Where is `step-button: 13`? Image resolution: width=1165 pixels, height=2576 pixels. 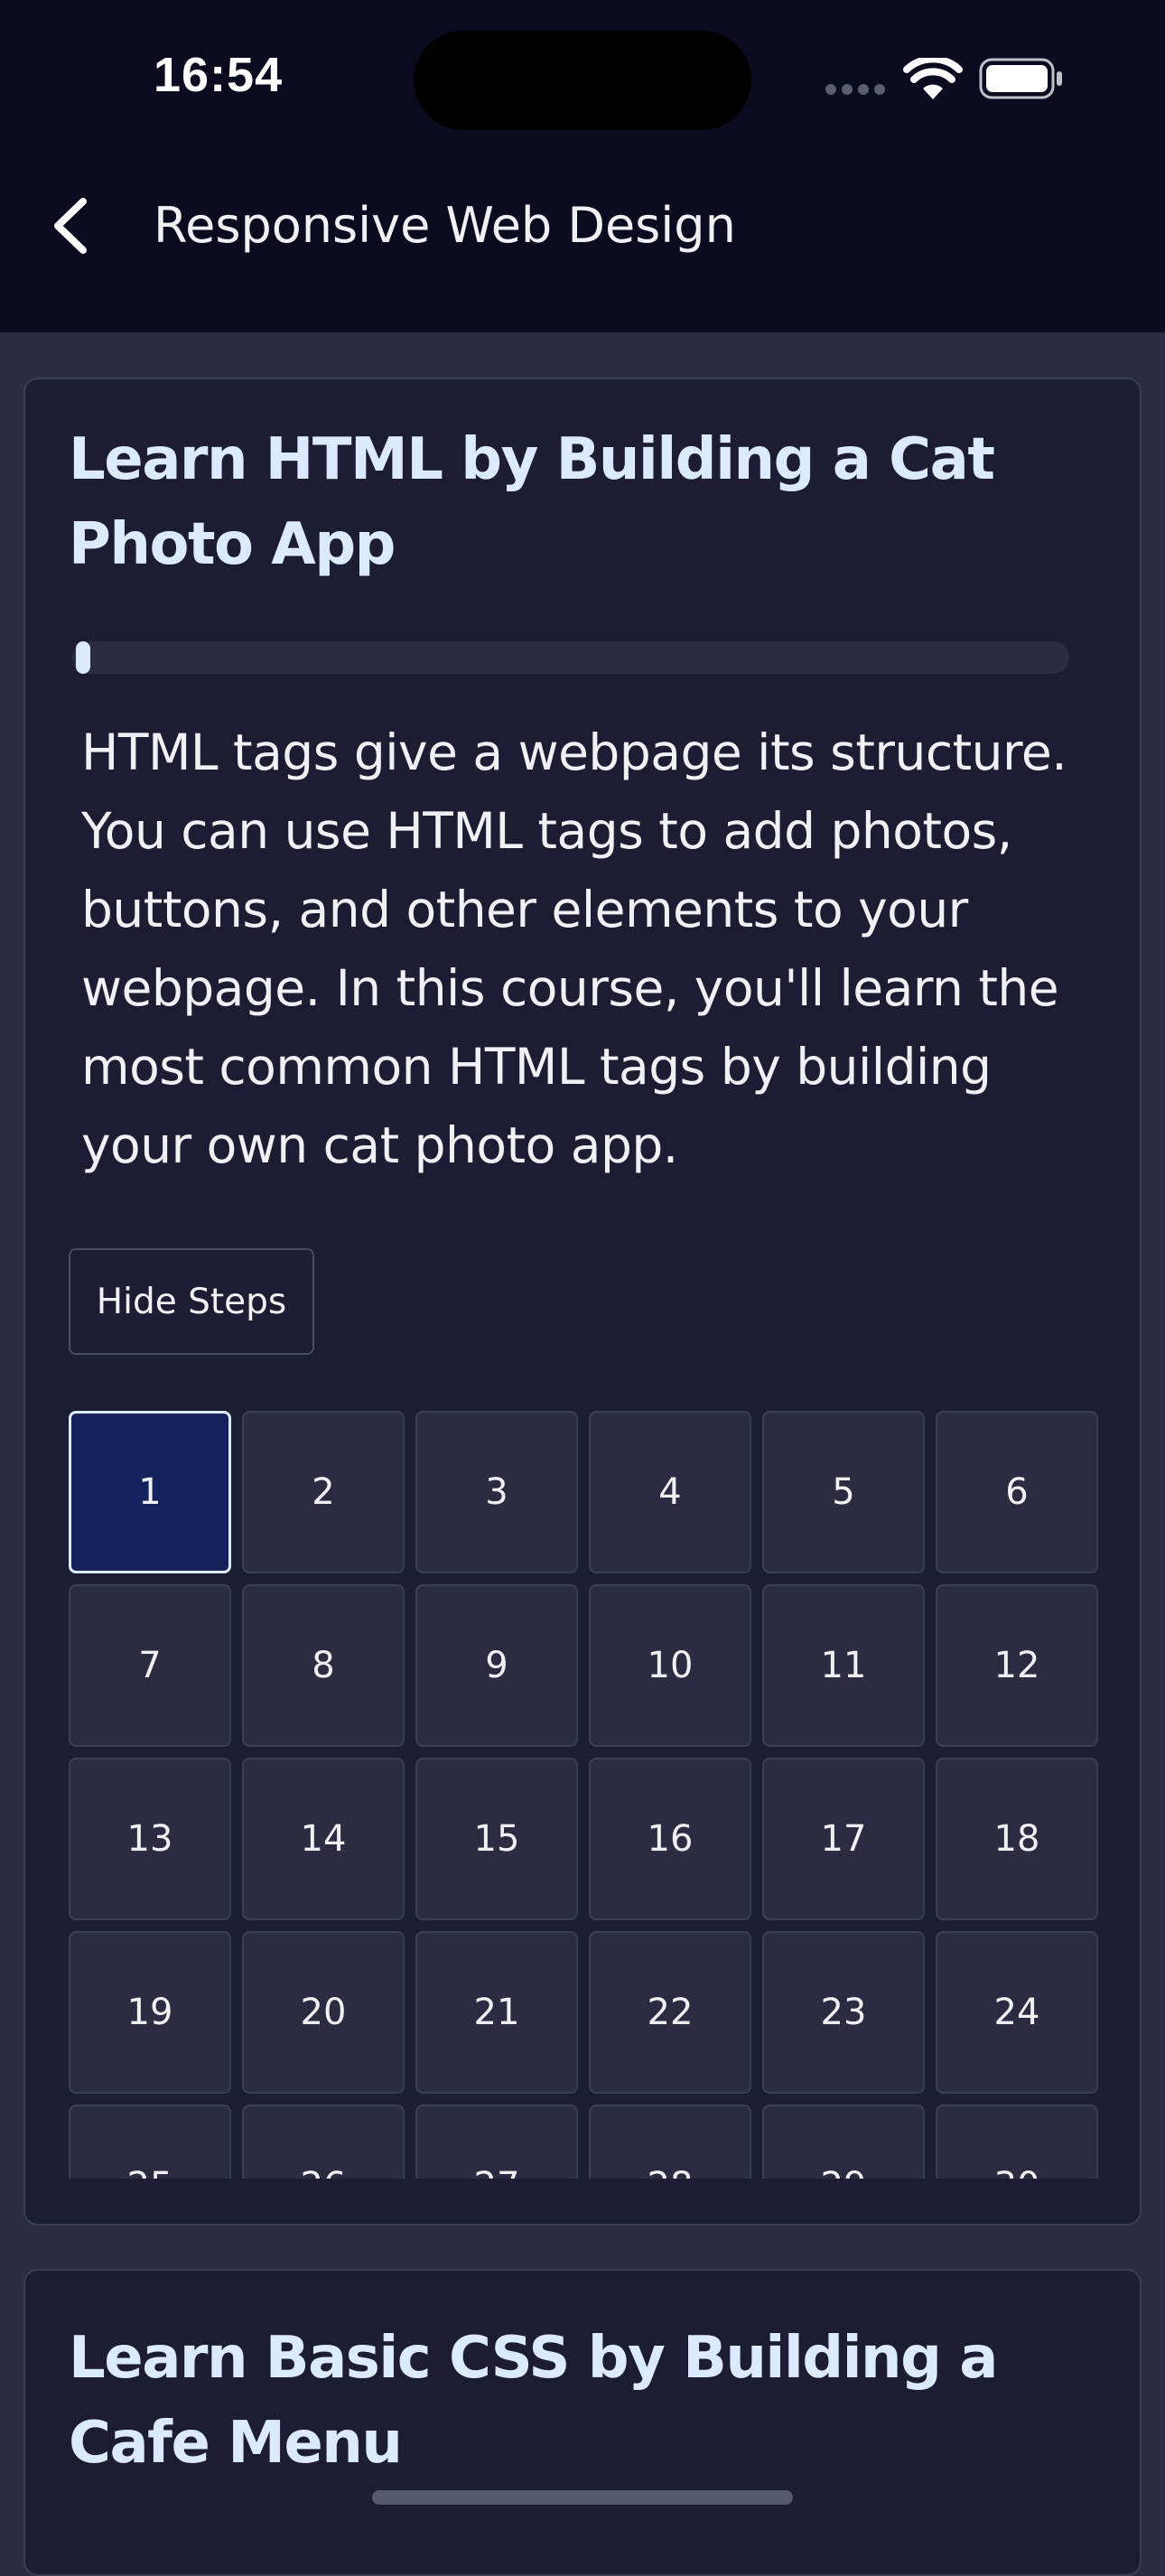
step-button: 13 is located at coordinates (150, 1839).